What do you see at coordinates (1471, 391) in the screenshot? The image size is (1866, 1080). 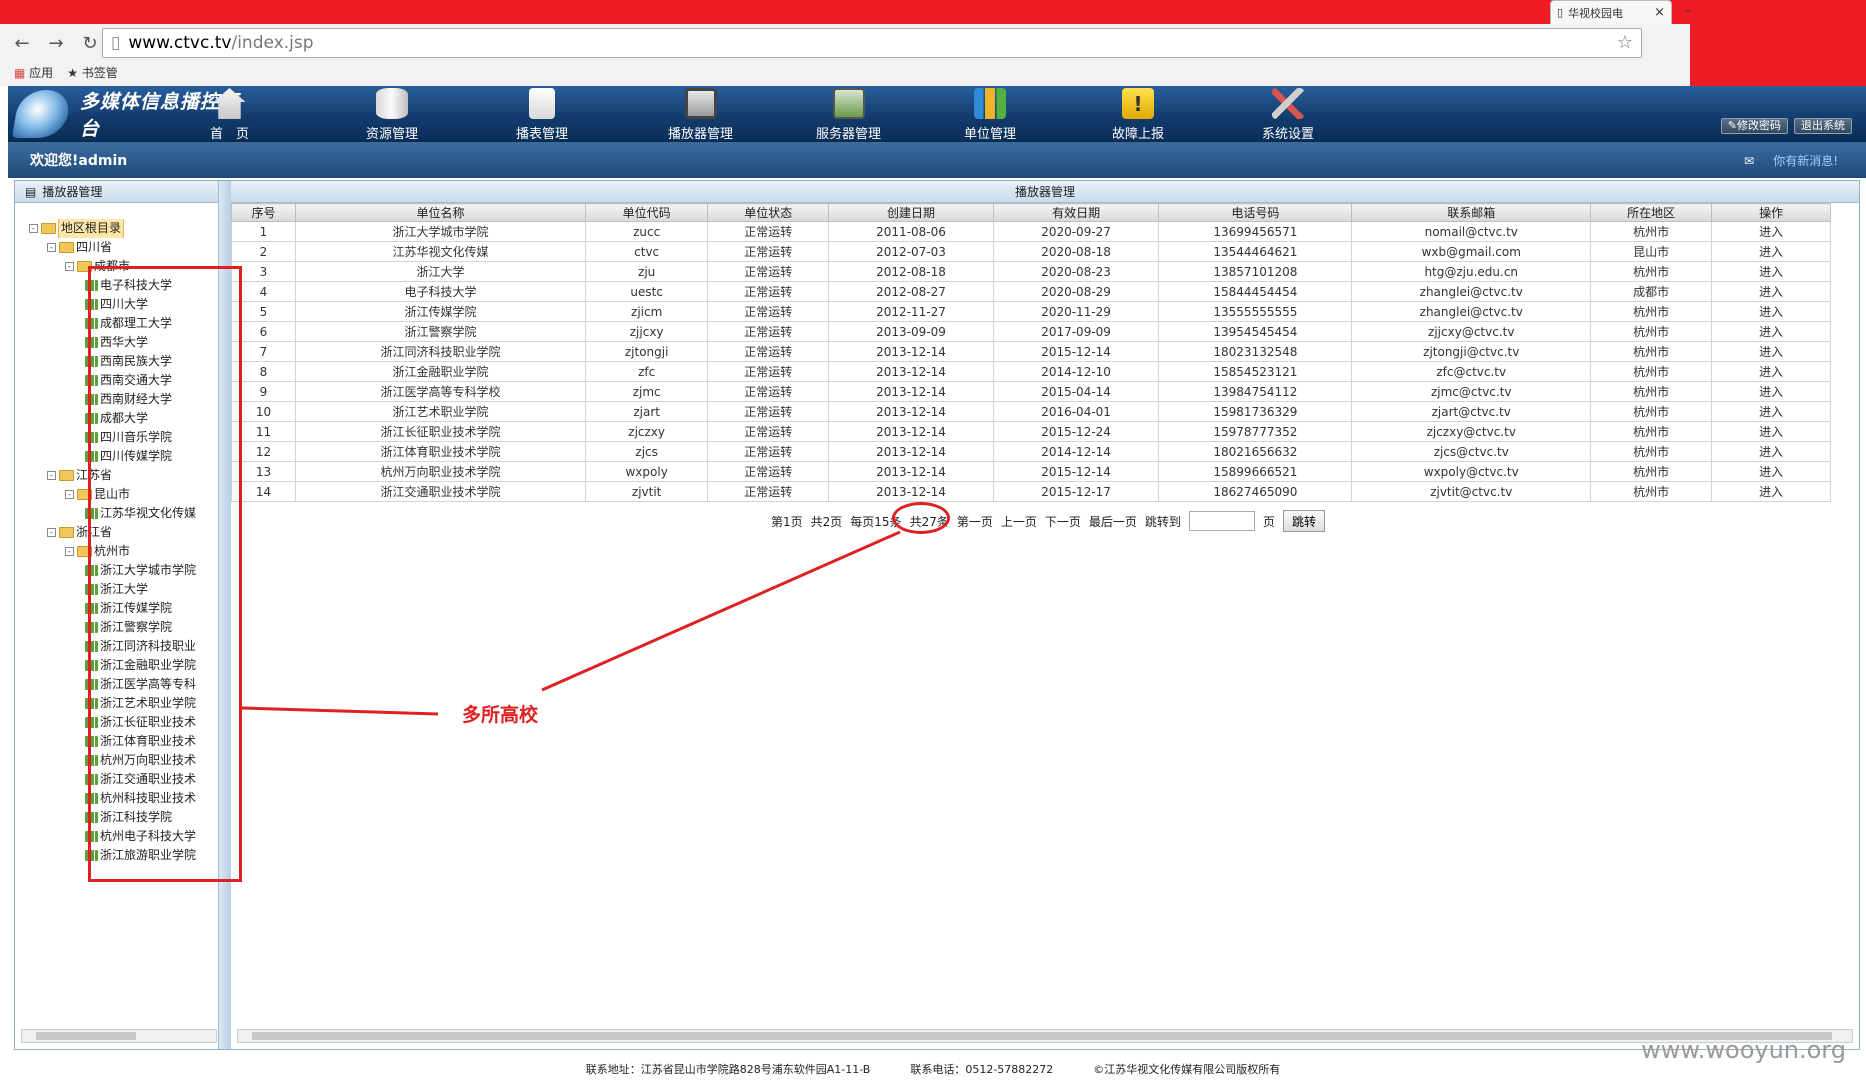 I see `table-cell: zjmc@ctvc.tv` at bounding box center [1471, 391].